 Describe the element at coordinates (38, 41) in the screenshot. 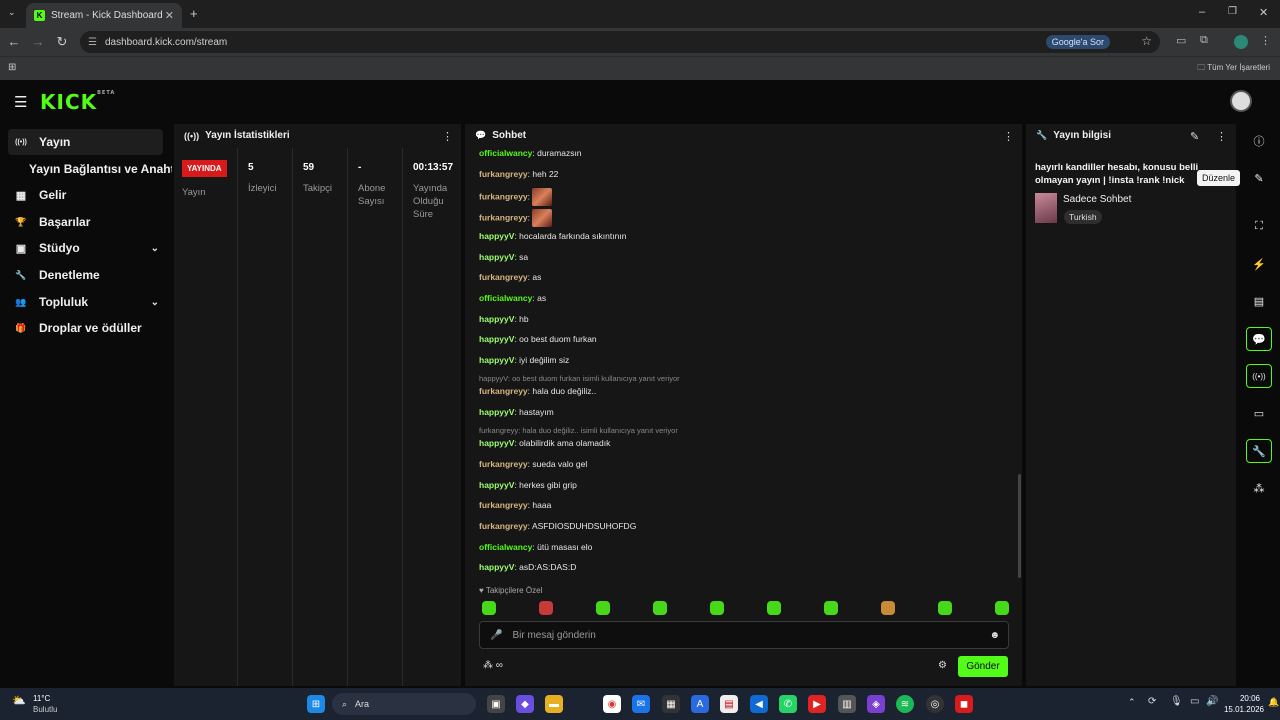

I see `forward-icon: →` at that location.